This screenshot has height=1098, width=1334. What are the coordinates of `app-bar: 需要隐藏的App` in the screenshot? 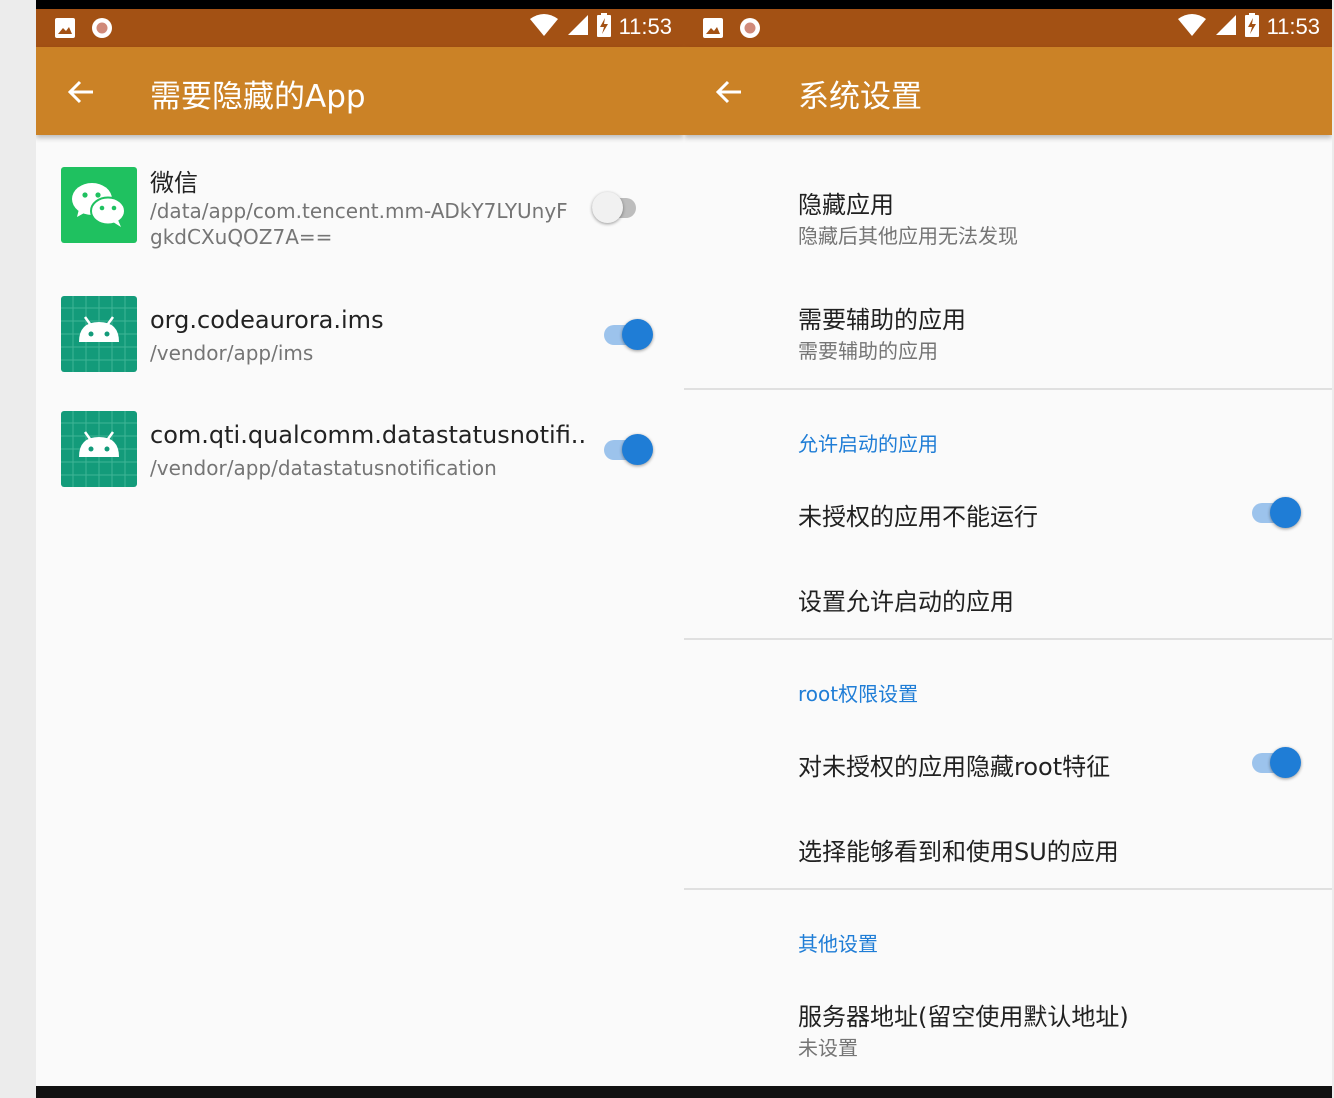 It's located at (360, 91).